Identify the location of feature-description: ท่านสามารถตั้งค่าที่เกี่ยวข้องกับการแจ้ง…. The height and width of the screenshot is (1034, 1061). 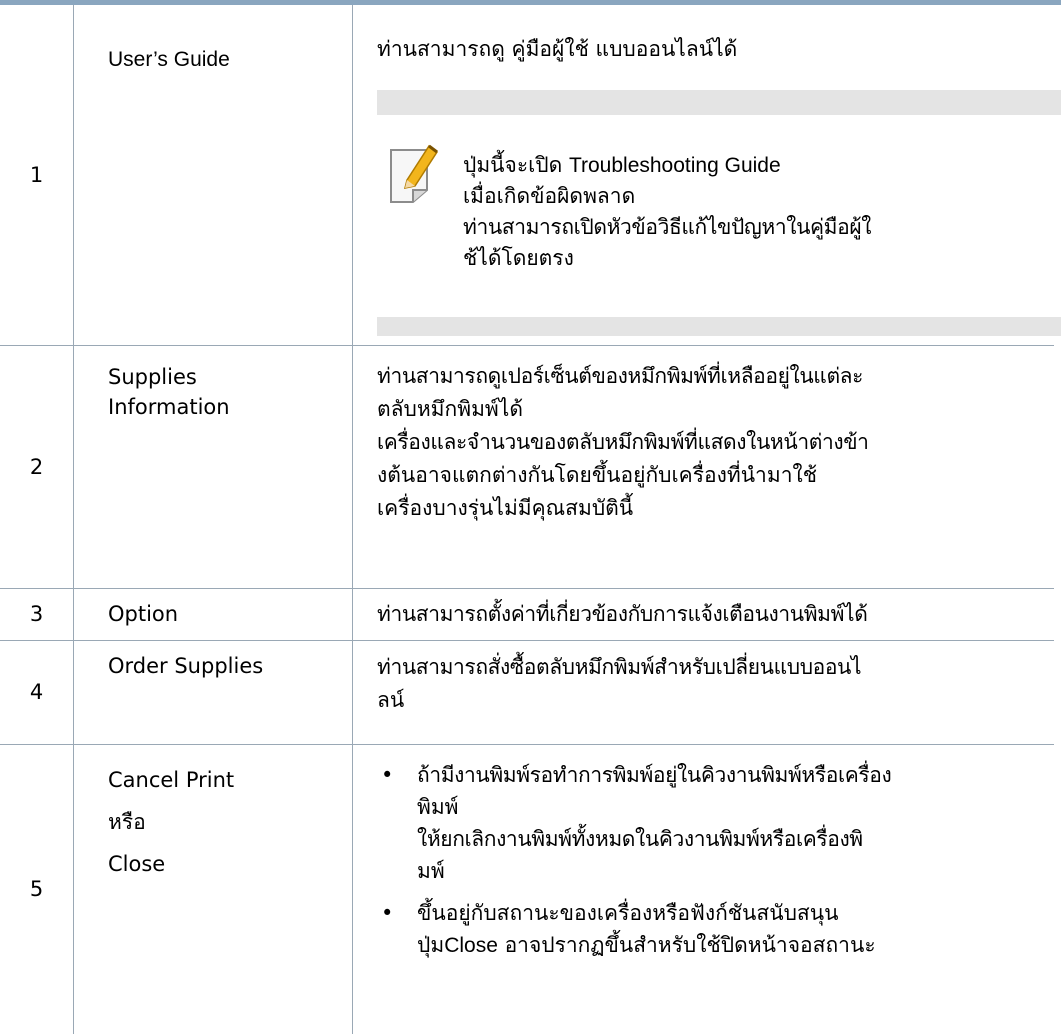
(622, 613).